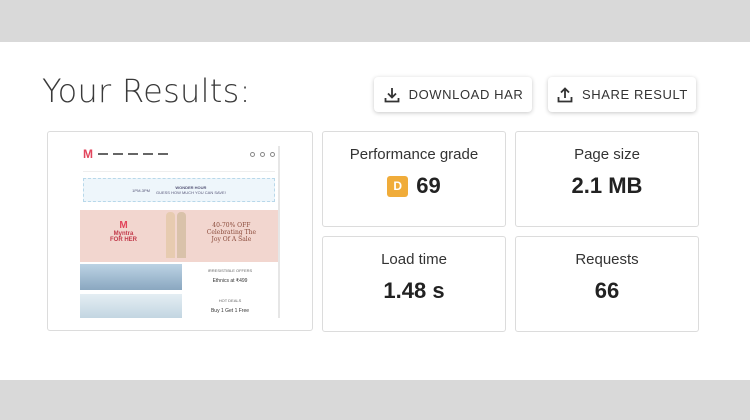 The height and width of the screenshot is (420, 750). Describe the element at coordinates (231, 232) in the screenshot. I see `thumb-offer: 40-70% OFF Celebrating The Joy Of A Sale` at that location.